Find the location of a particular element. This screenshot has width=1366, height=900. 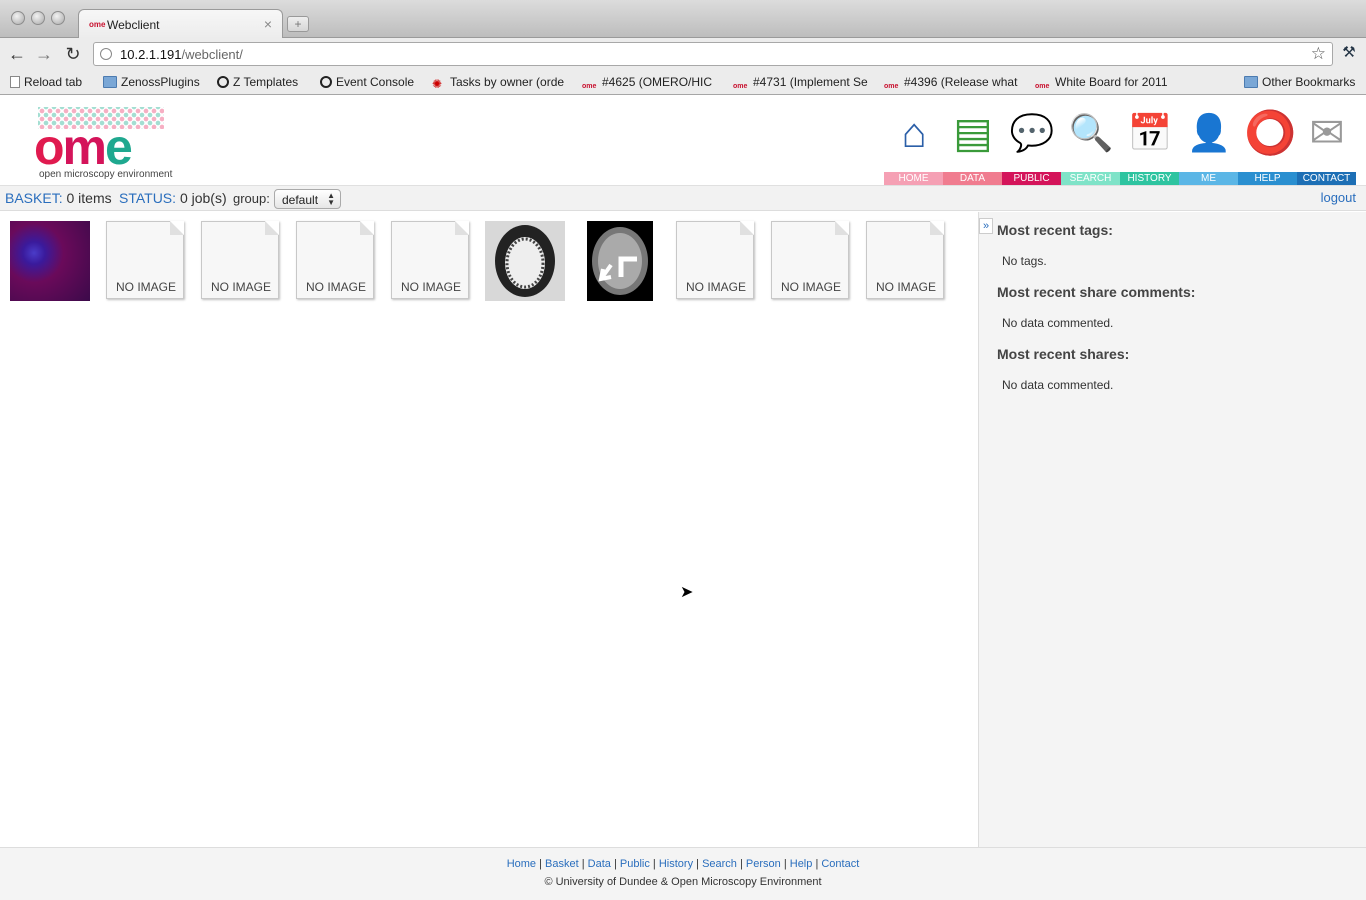

bookmark-tasks-by-owner: ✺ Tasks by owner (orde is located at coordinates (500, 82).